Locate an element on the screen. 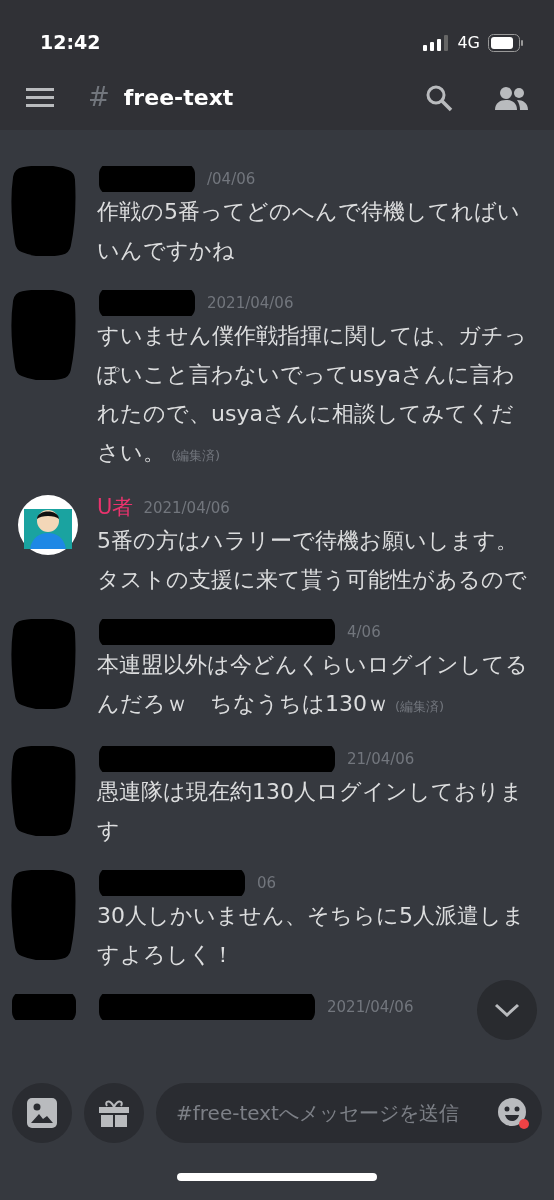  menu-icon is located at coordinates (40, 97).